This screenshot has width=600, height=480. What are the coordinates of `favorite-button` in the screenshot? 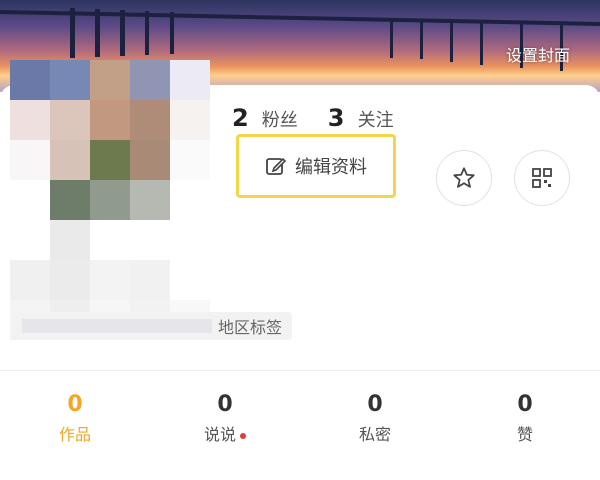 It's located at (464, 178).